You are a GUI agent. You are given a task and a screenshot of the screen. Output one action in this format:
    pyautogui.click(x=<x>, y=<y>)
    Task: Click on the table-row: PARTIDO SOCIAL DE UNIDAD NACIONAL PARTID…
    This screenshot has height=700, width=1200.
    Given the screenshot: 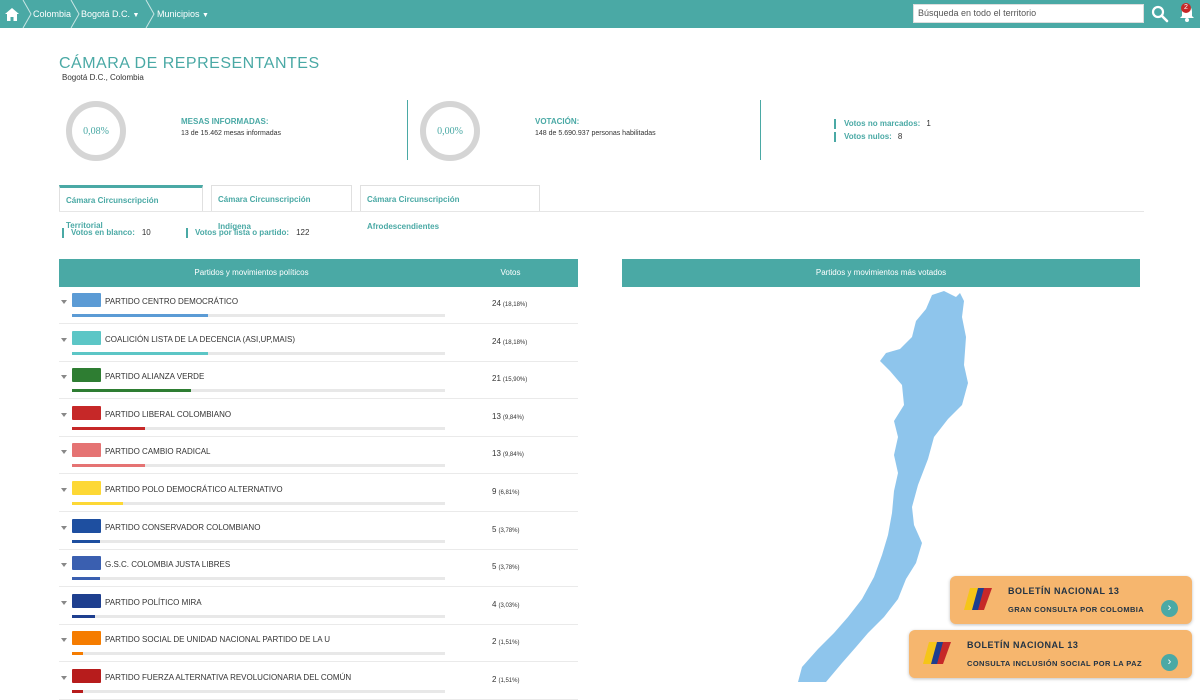 What is the action you would take?
    pyautogui.click(x=318, y=644)
    